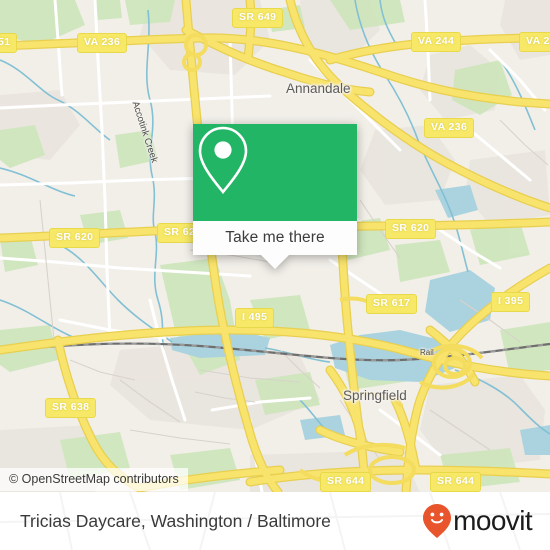 The image size is (550, 550). I want to click on road-shield-va-236-west: VA 236, so click(102, 43).